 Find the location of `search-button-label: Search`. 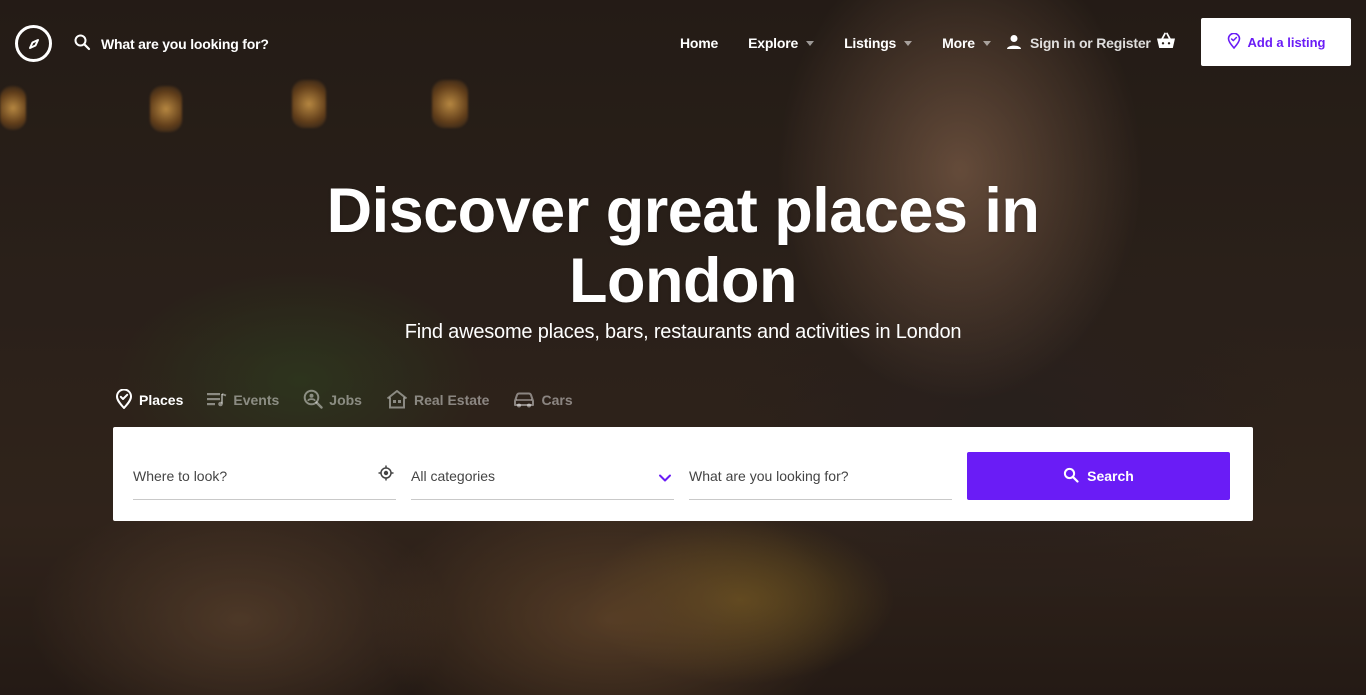

search-button-label: Search is located at coordinates (1110, 476).